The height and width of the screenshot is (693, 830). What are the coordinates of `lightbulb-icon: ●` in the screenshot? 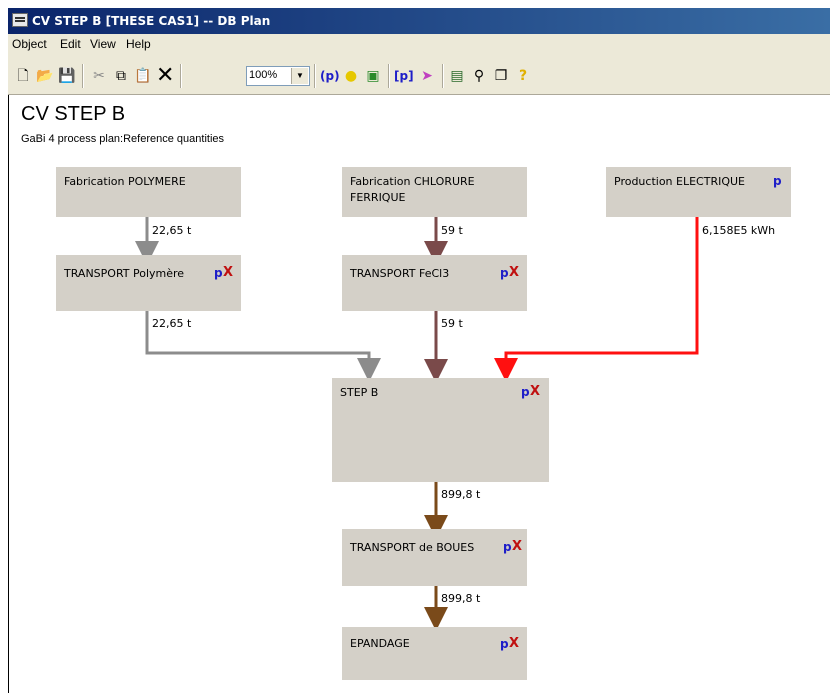 It's located at (351, 76).